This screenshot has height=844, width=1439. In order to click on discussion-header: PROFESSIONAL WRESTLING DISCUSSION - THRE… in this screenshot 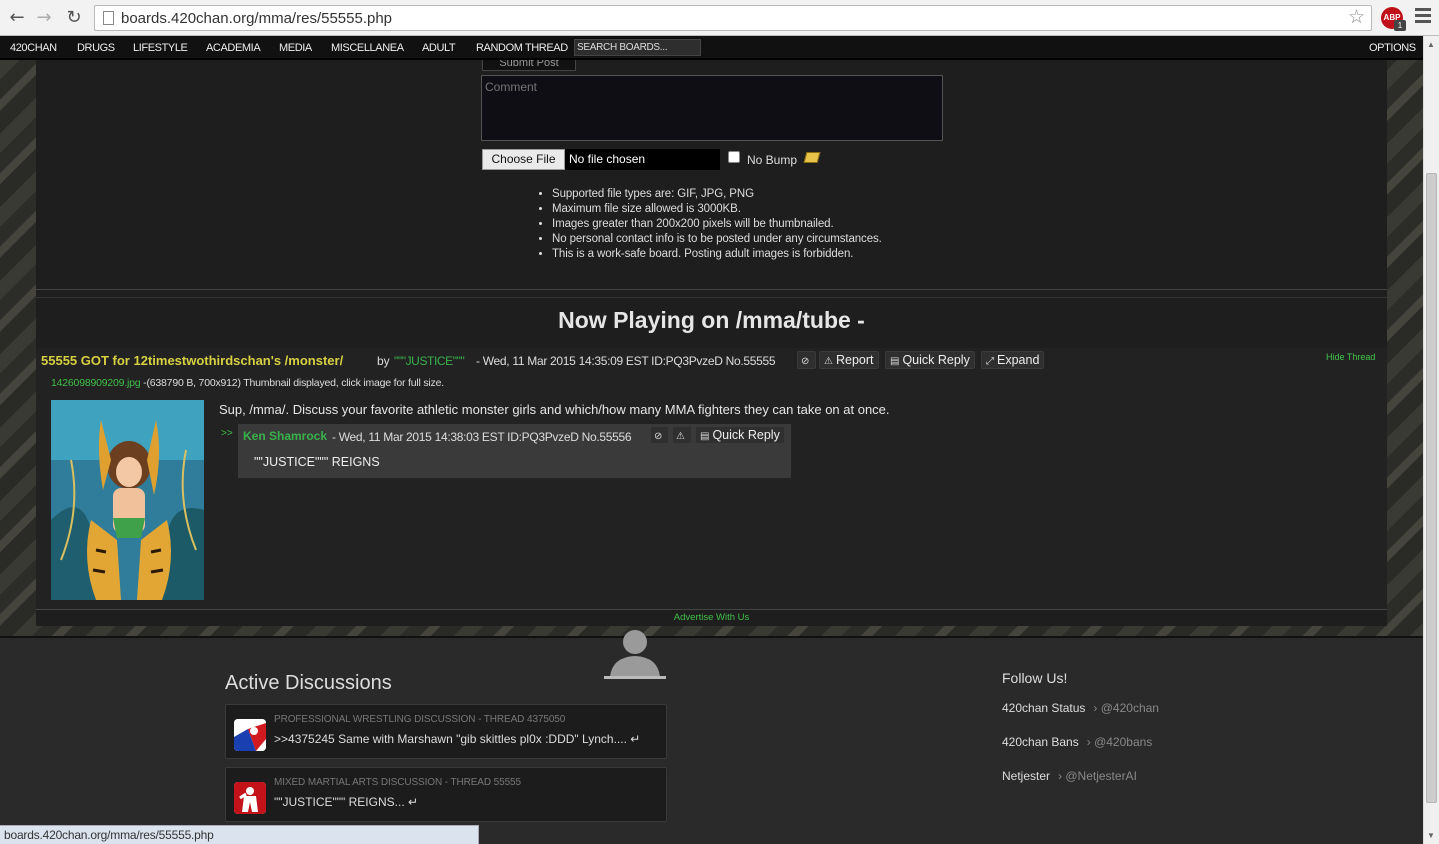, I will do `click(419, 719)`.